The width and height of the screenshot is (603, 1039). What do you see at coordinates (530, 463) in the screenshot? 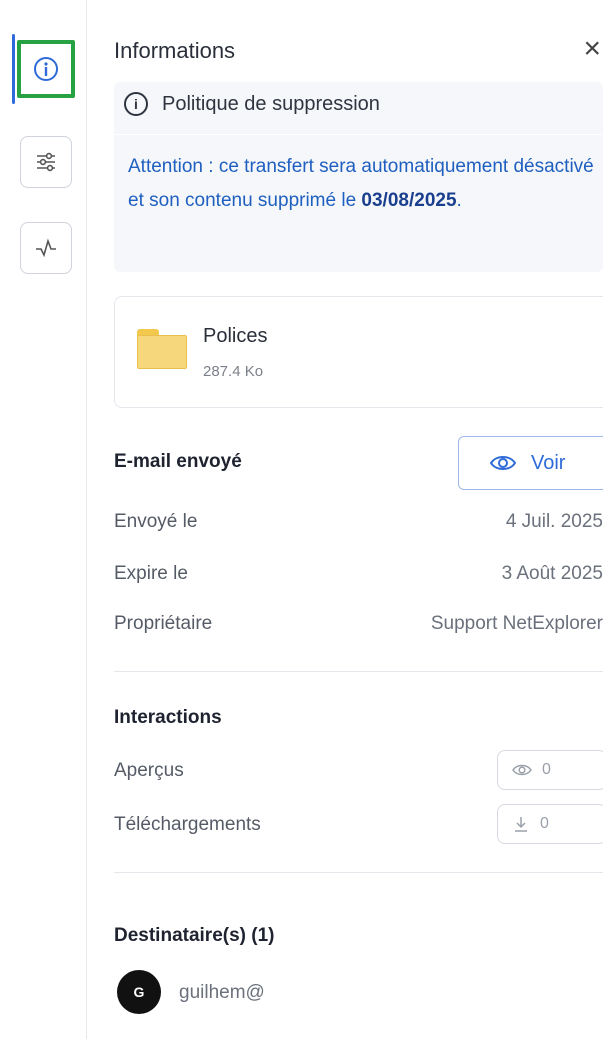
I see `view-email-button: Voir` at bounding box center [530, 463].